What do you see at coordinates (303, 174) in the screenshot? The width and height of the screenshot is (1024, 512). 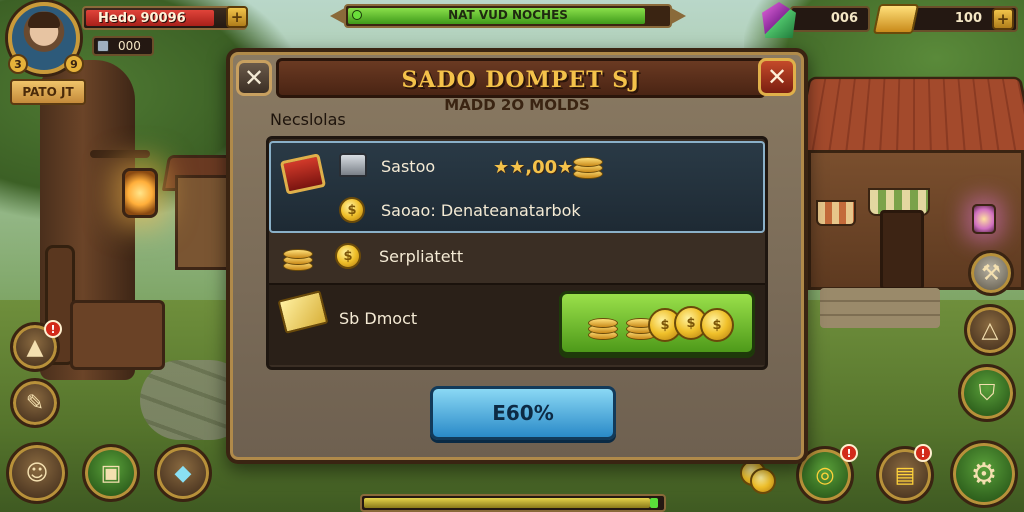 I see `chest-icon` at bounding box center [303, 174].